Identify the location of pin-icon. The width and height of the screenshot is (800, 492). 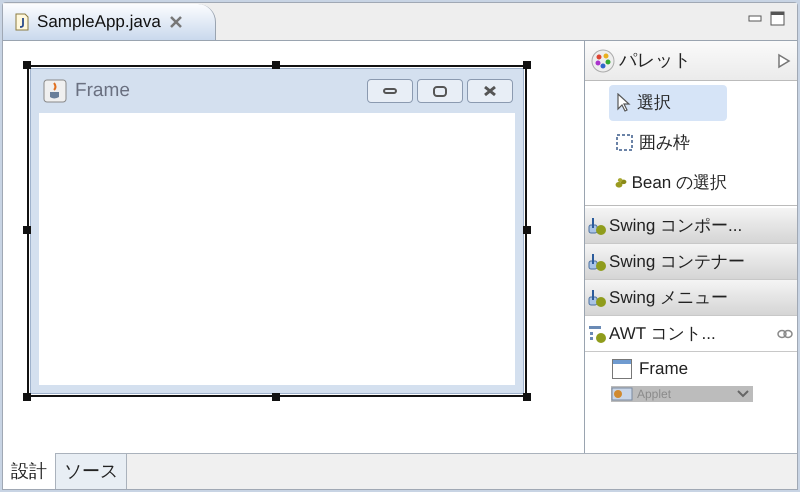
(785, 333).